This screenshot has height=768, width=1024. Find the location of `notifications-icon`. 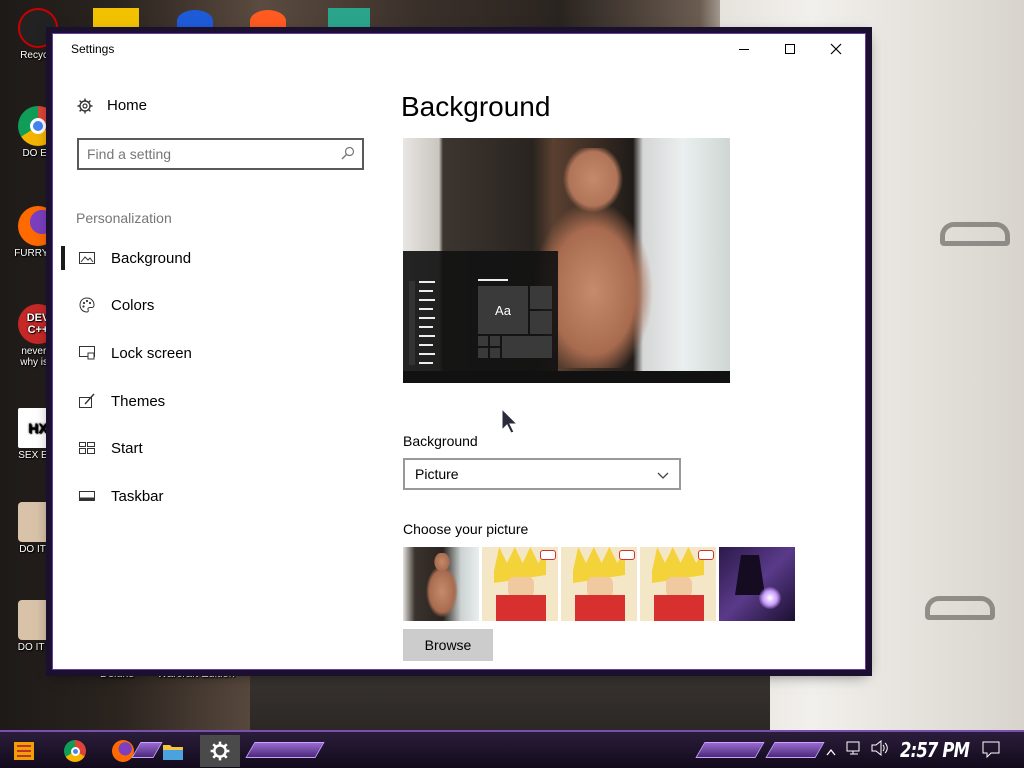

notifications-icon is located at coordinates (991, 750).